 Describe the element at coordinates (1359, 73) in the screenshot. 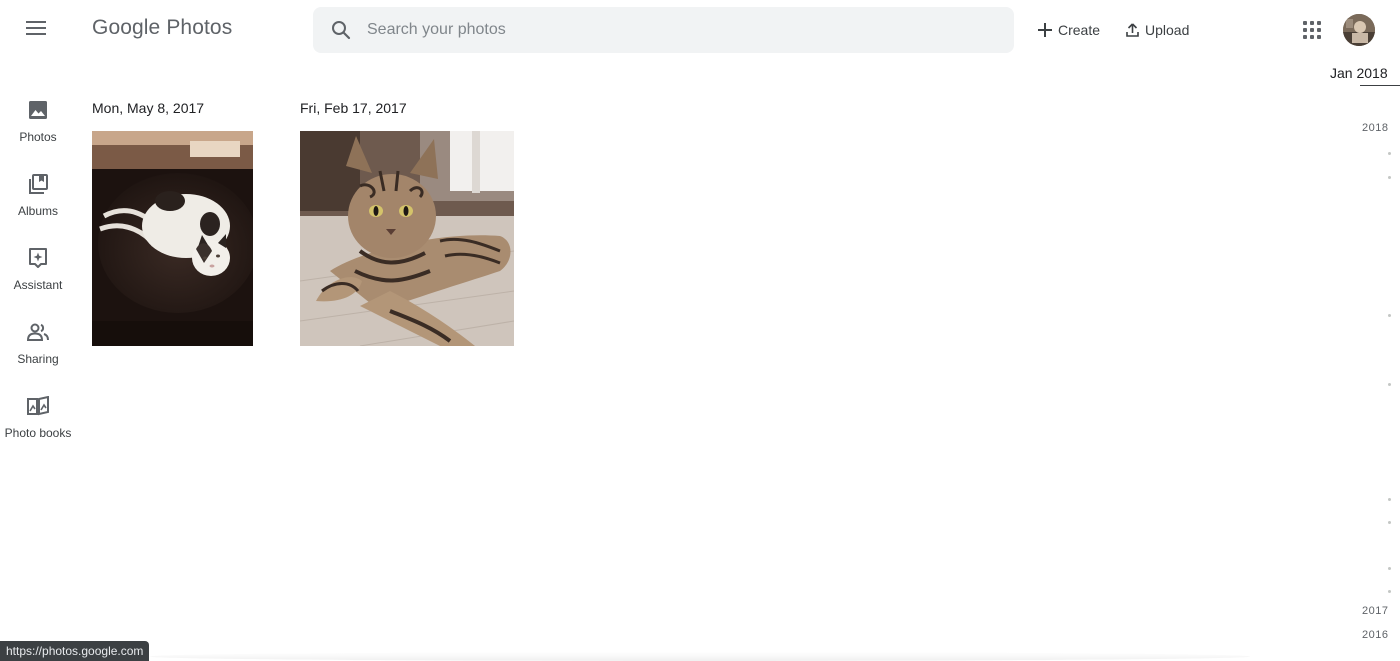

I see `timeline-current-date: Jan 2018` at that location.